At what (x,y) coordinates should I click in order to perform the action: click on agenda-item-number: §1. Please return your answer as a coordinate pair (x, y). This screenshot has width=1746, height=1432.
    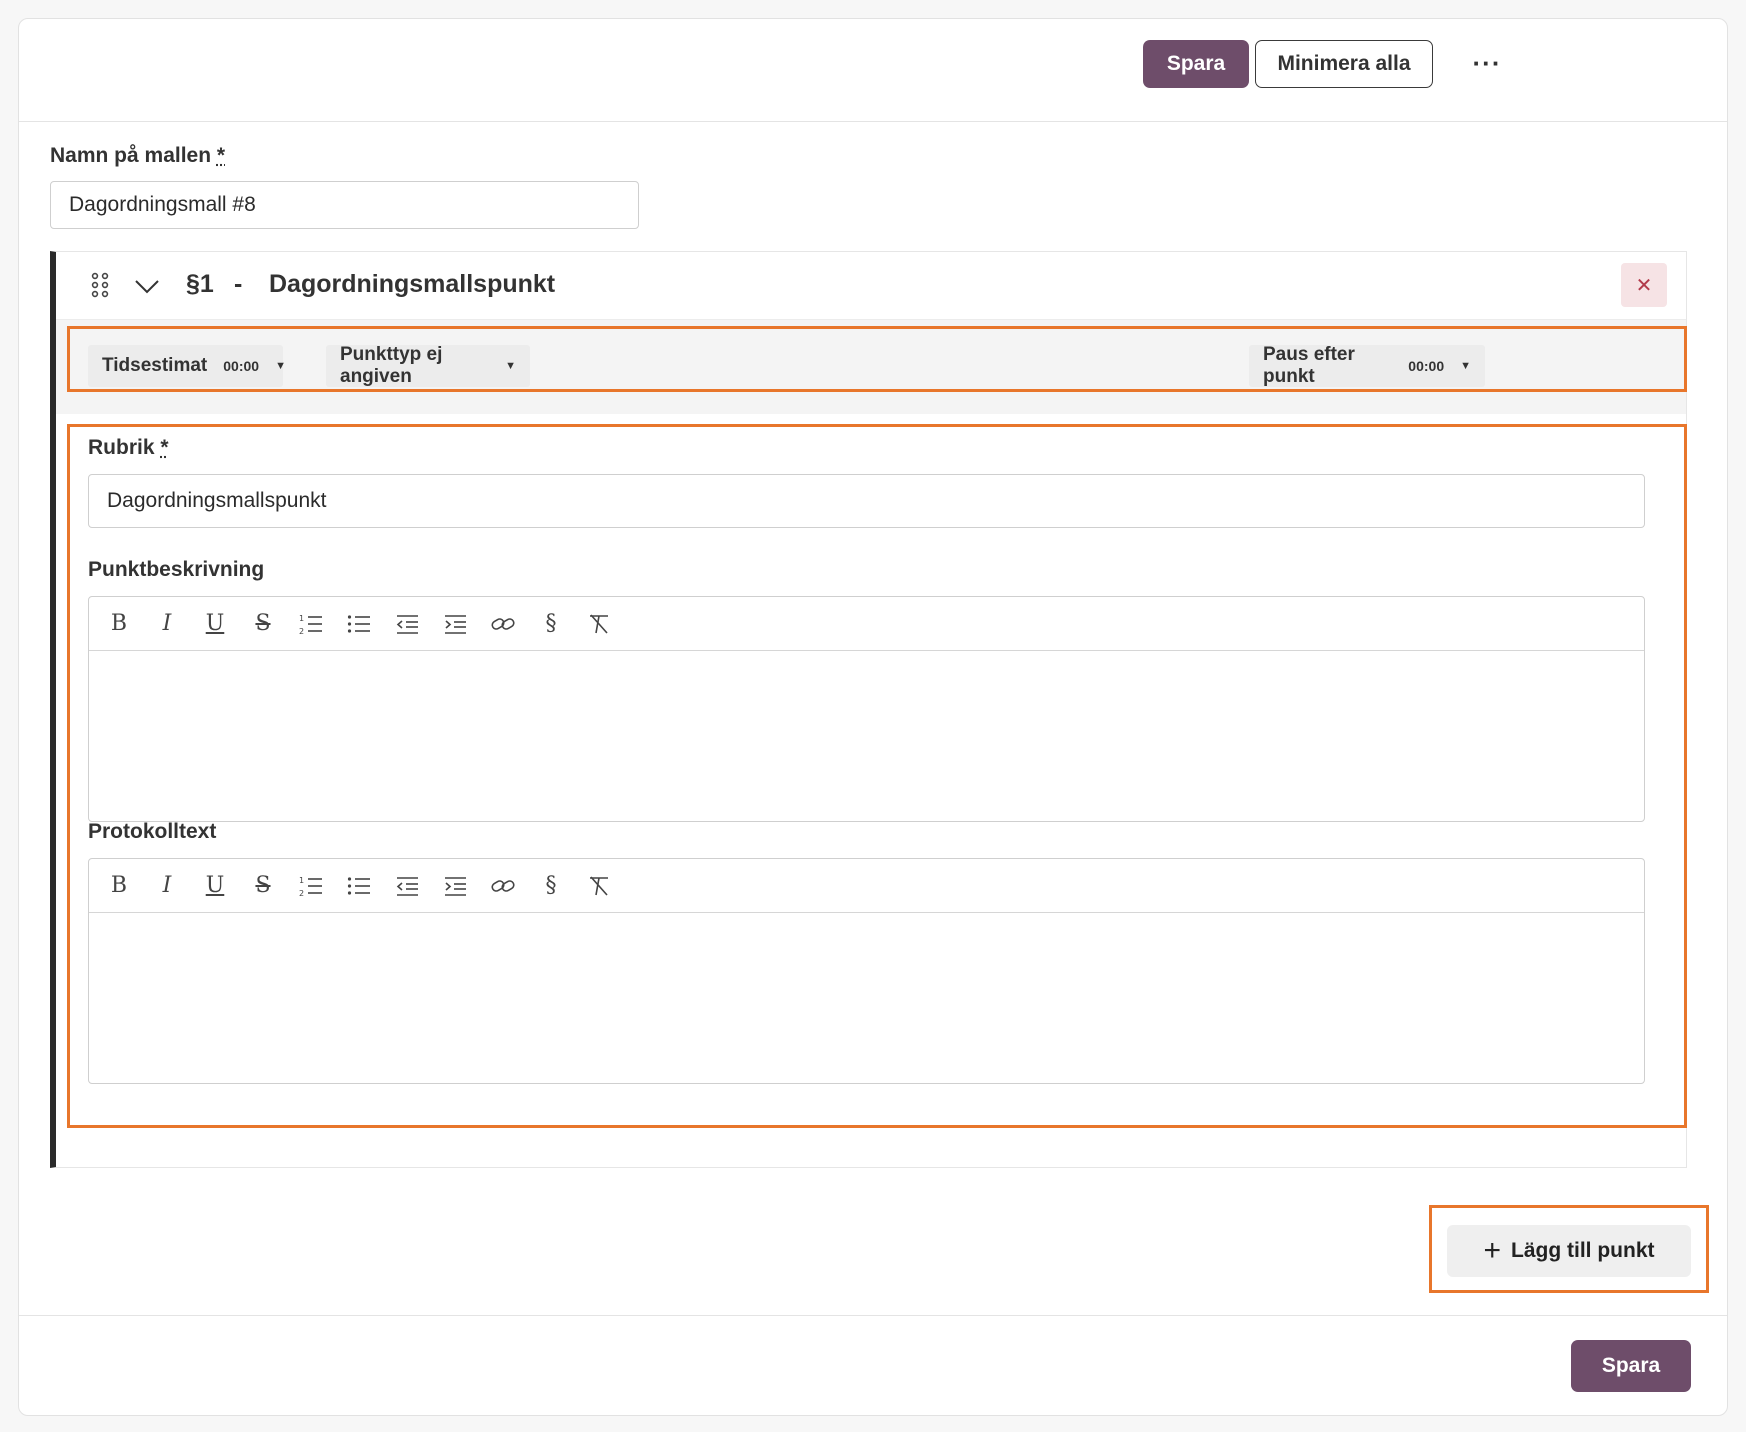
    Looking at the image, I should click on (200, 284).